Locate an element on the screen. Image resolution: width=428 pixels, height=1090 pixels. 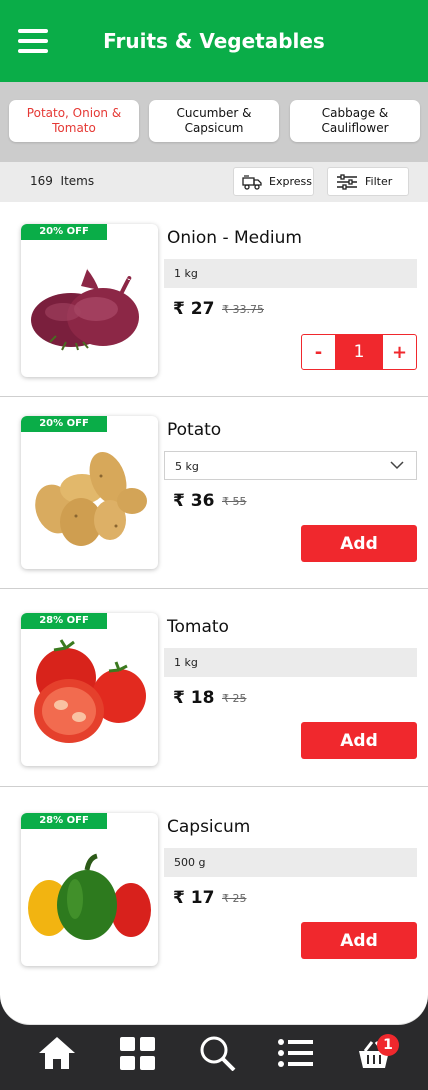
product-image-capsicum: 28% OFF is located at coordinates (89, 889).